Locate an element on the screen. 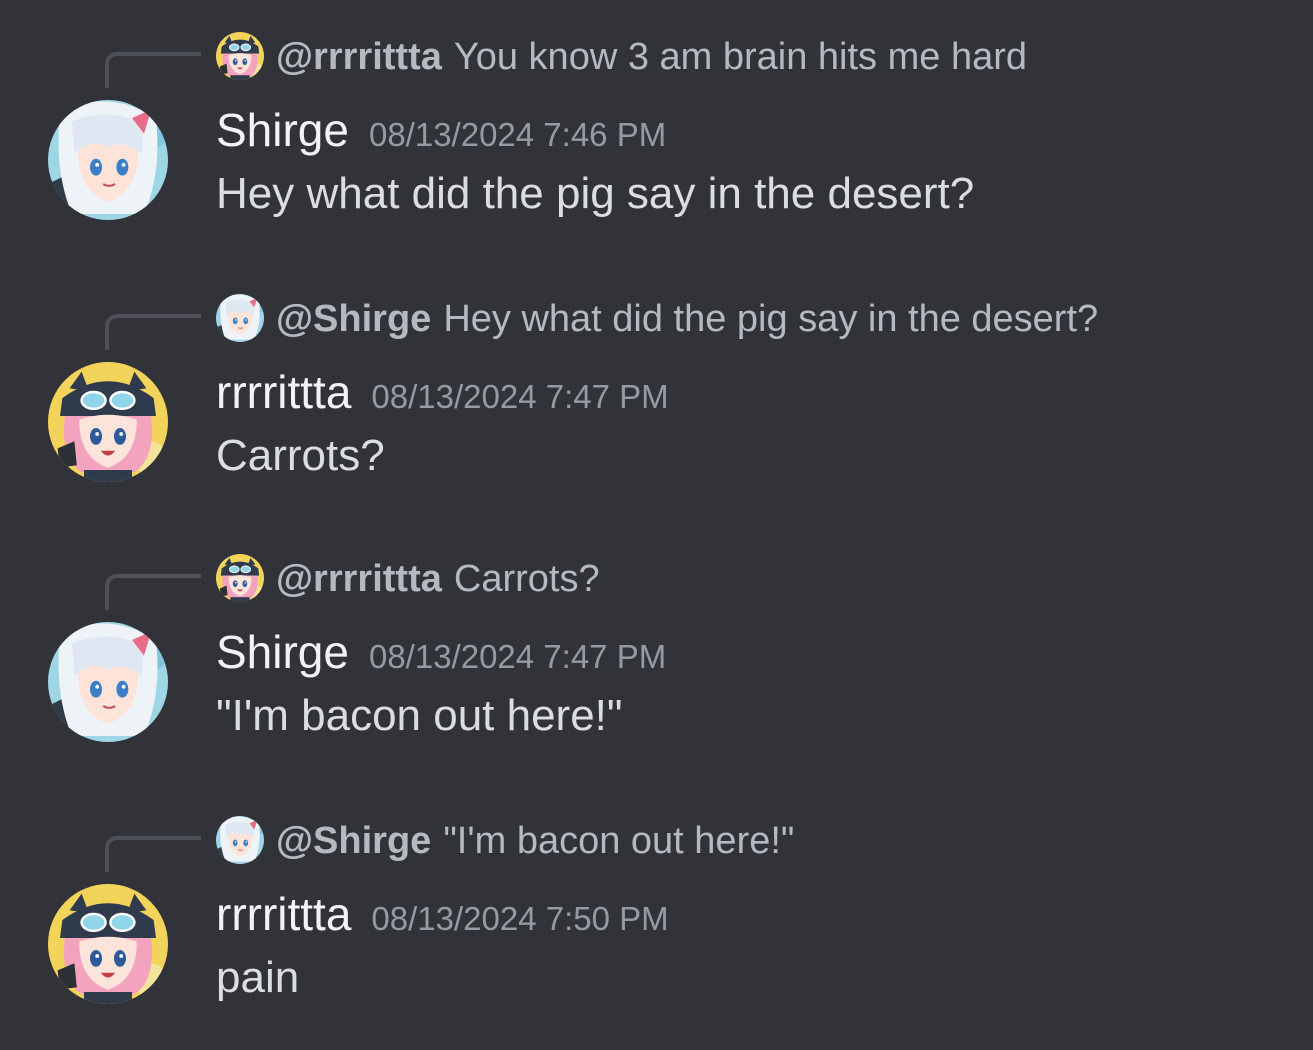 The height and width of the screenshot is (1050, 1313). timestamp: 08/13/2024 7:50 PM is located at coordinates (520, 918).